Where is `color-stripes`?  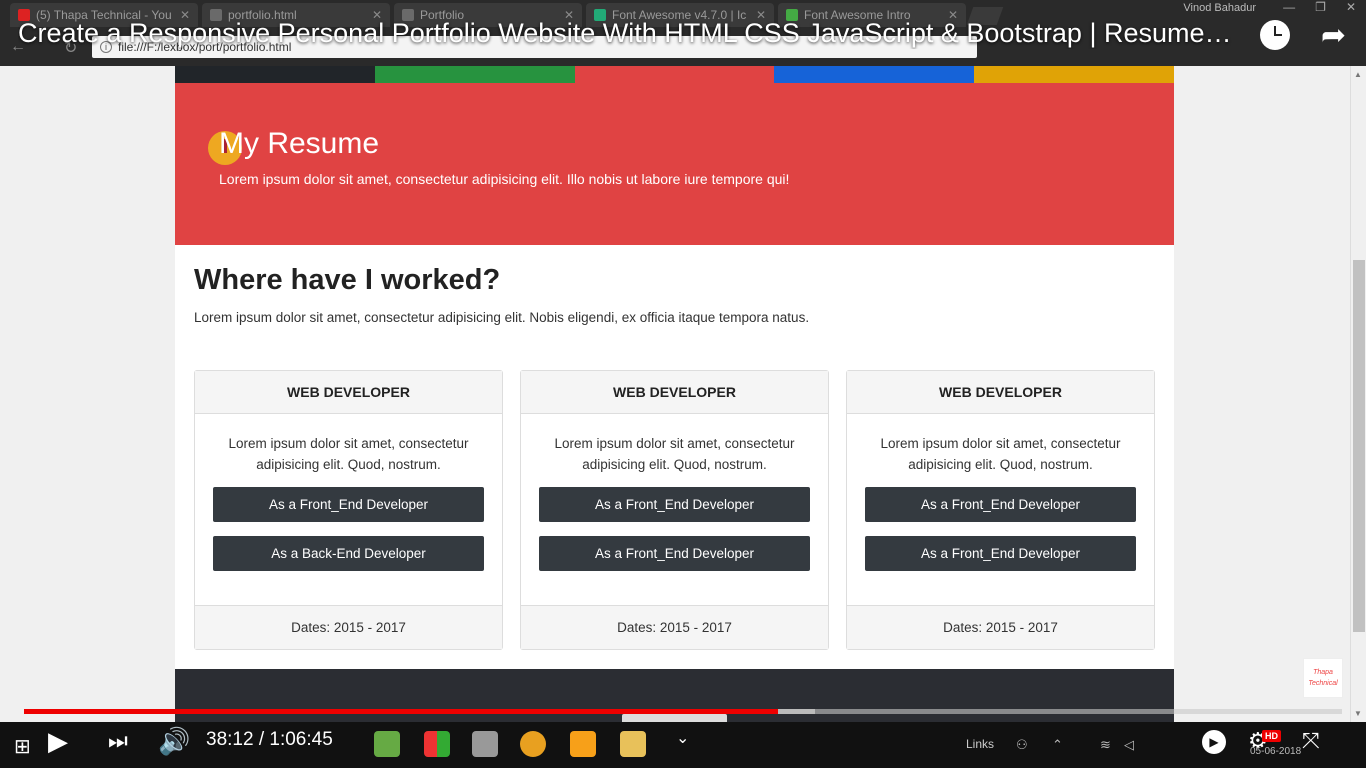 color-stripes is located at coordinates (674, 74).